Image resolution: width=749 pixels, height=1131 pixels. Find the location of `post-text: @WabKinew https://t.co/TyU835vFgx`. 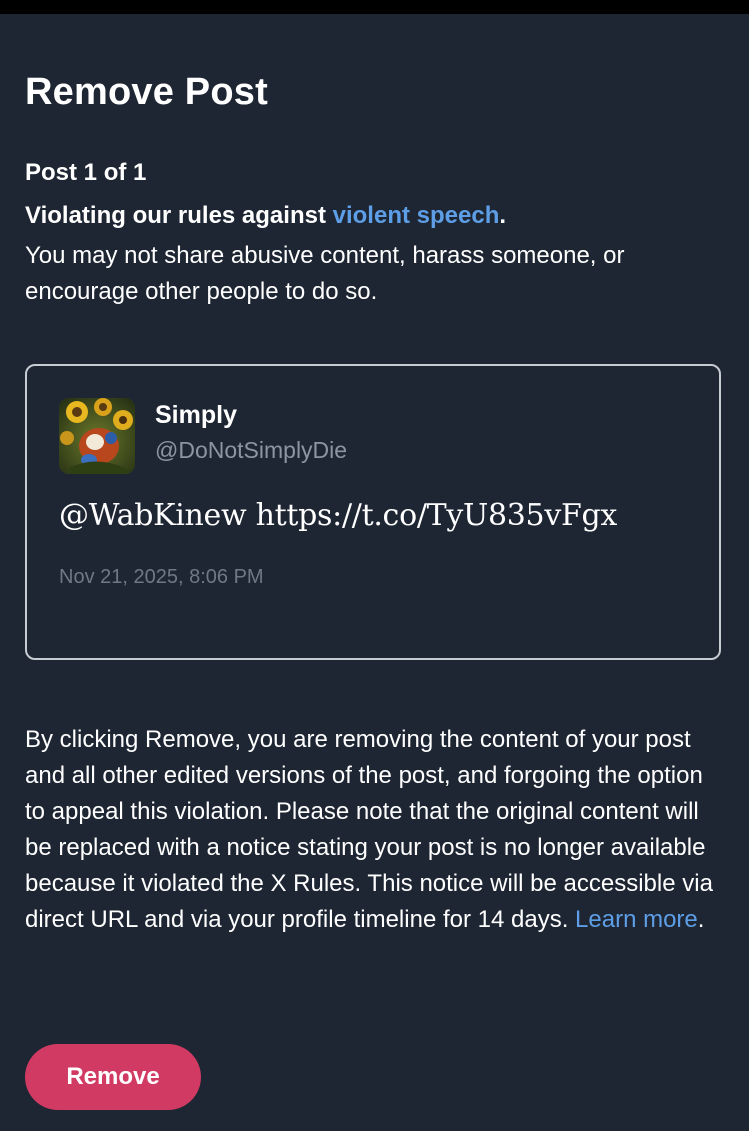

post-text: @WabKinew https://t.co/TyU835vFgx is located at coordinates (338, 515).